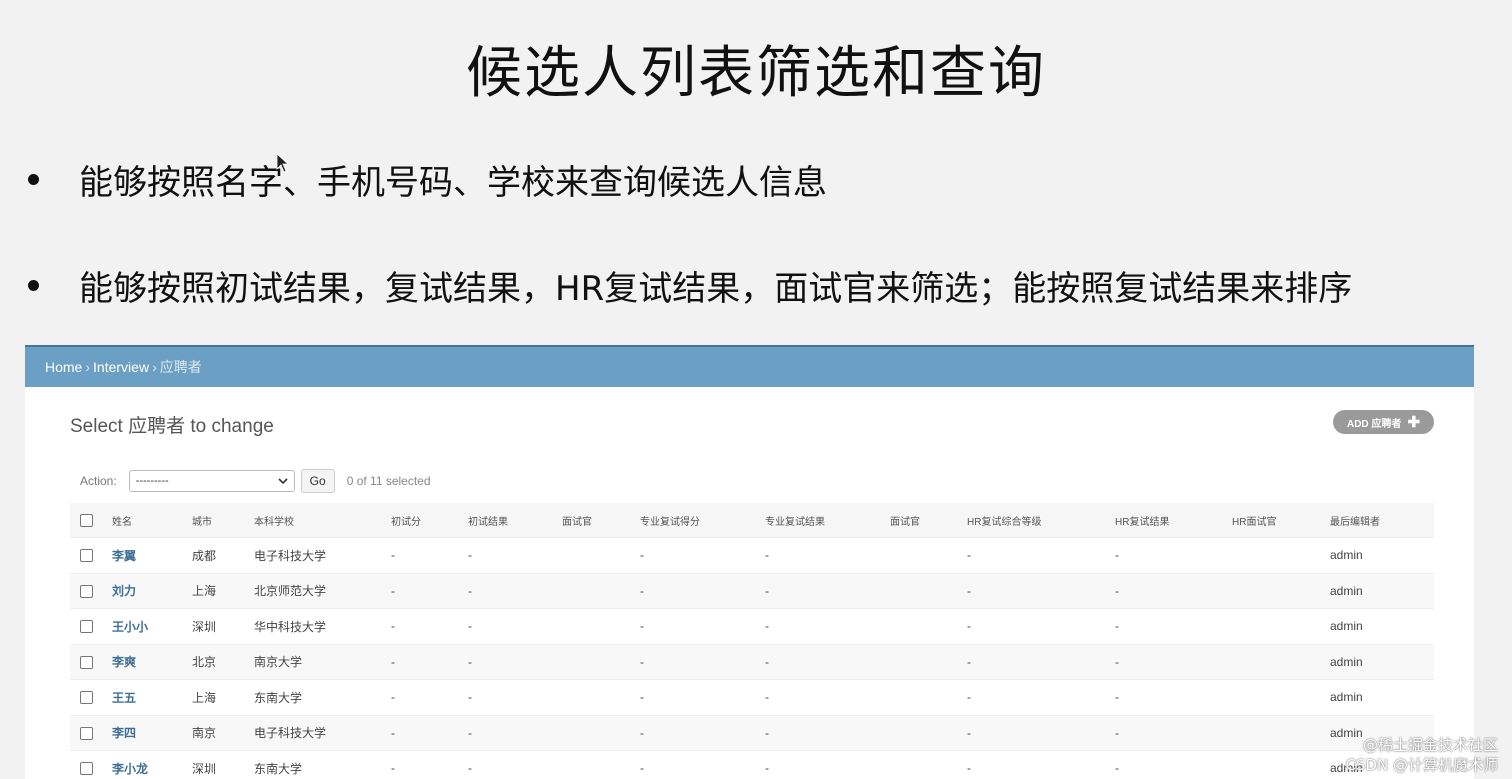 This screenshot has height=779, width=1512. Describe the element at coordinates (63, 367) in the screenshot. I see `breadcrumb-home-link: Home` at that location.